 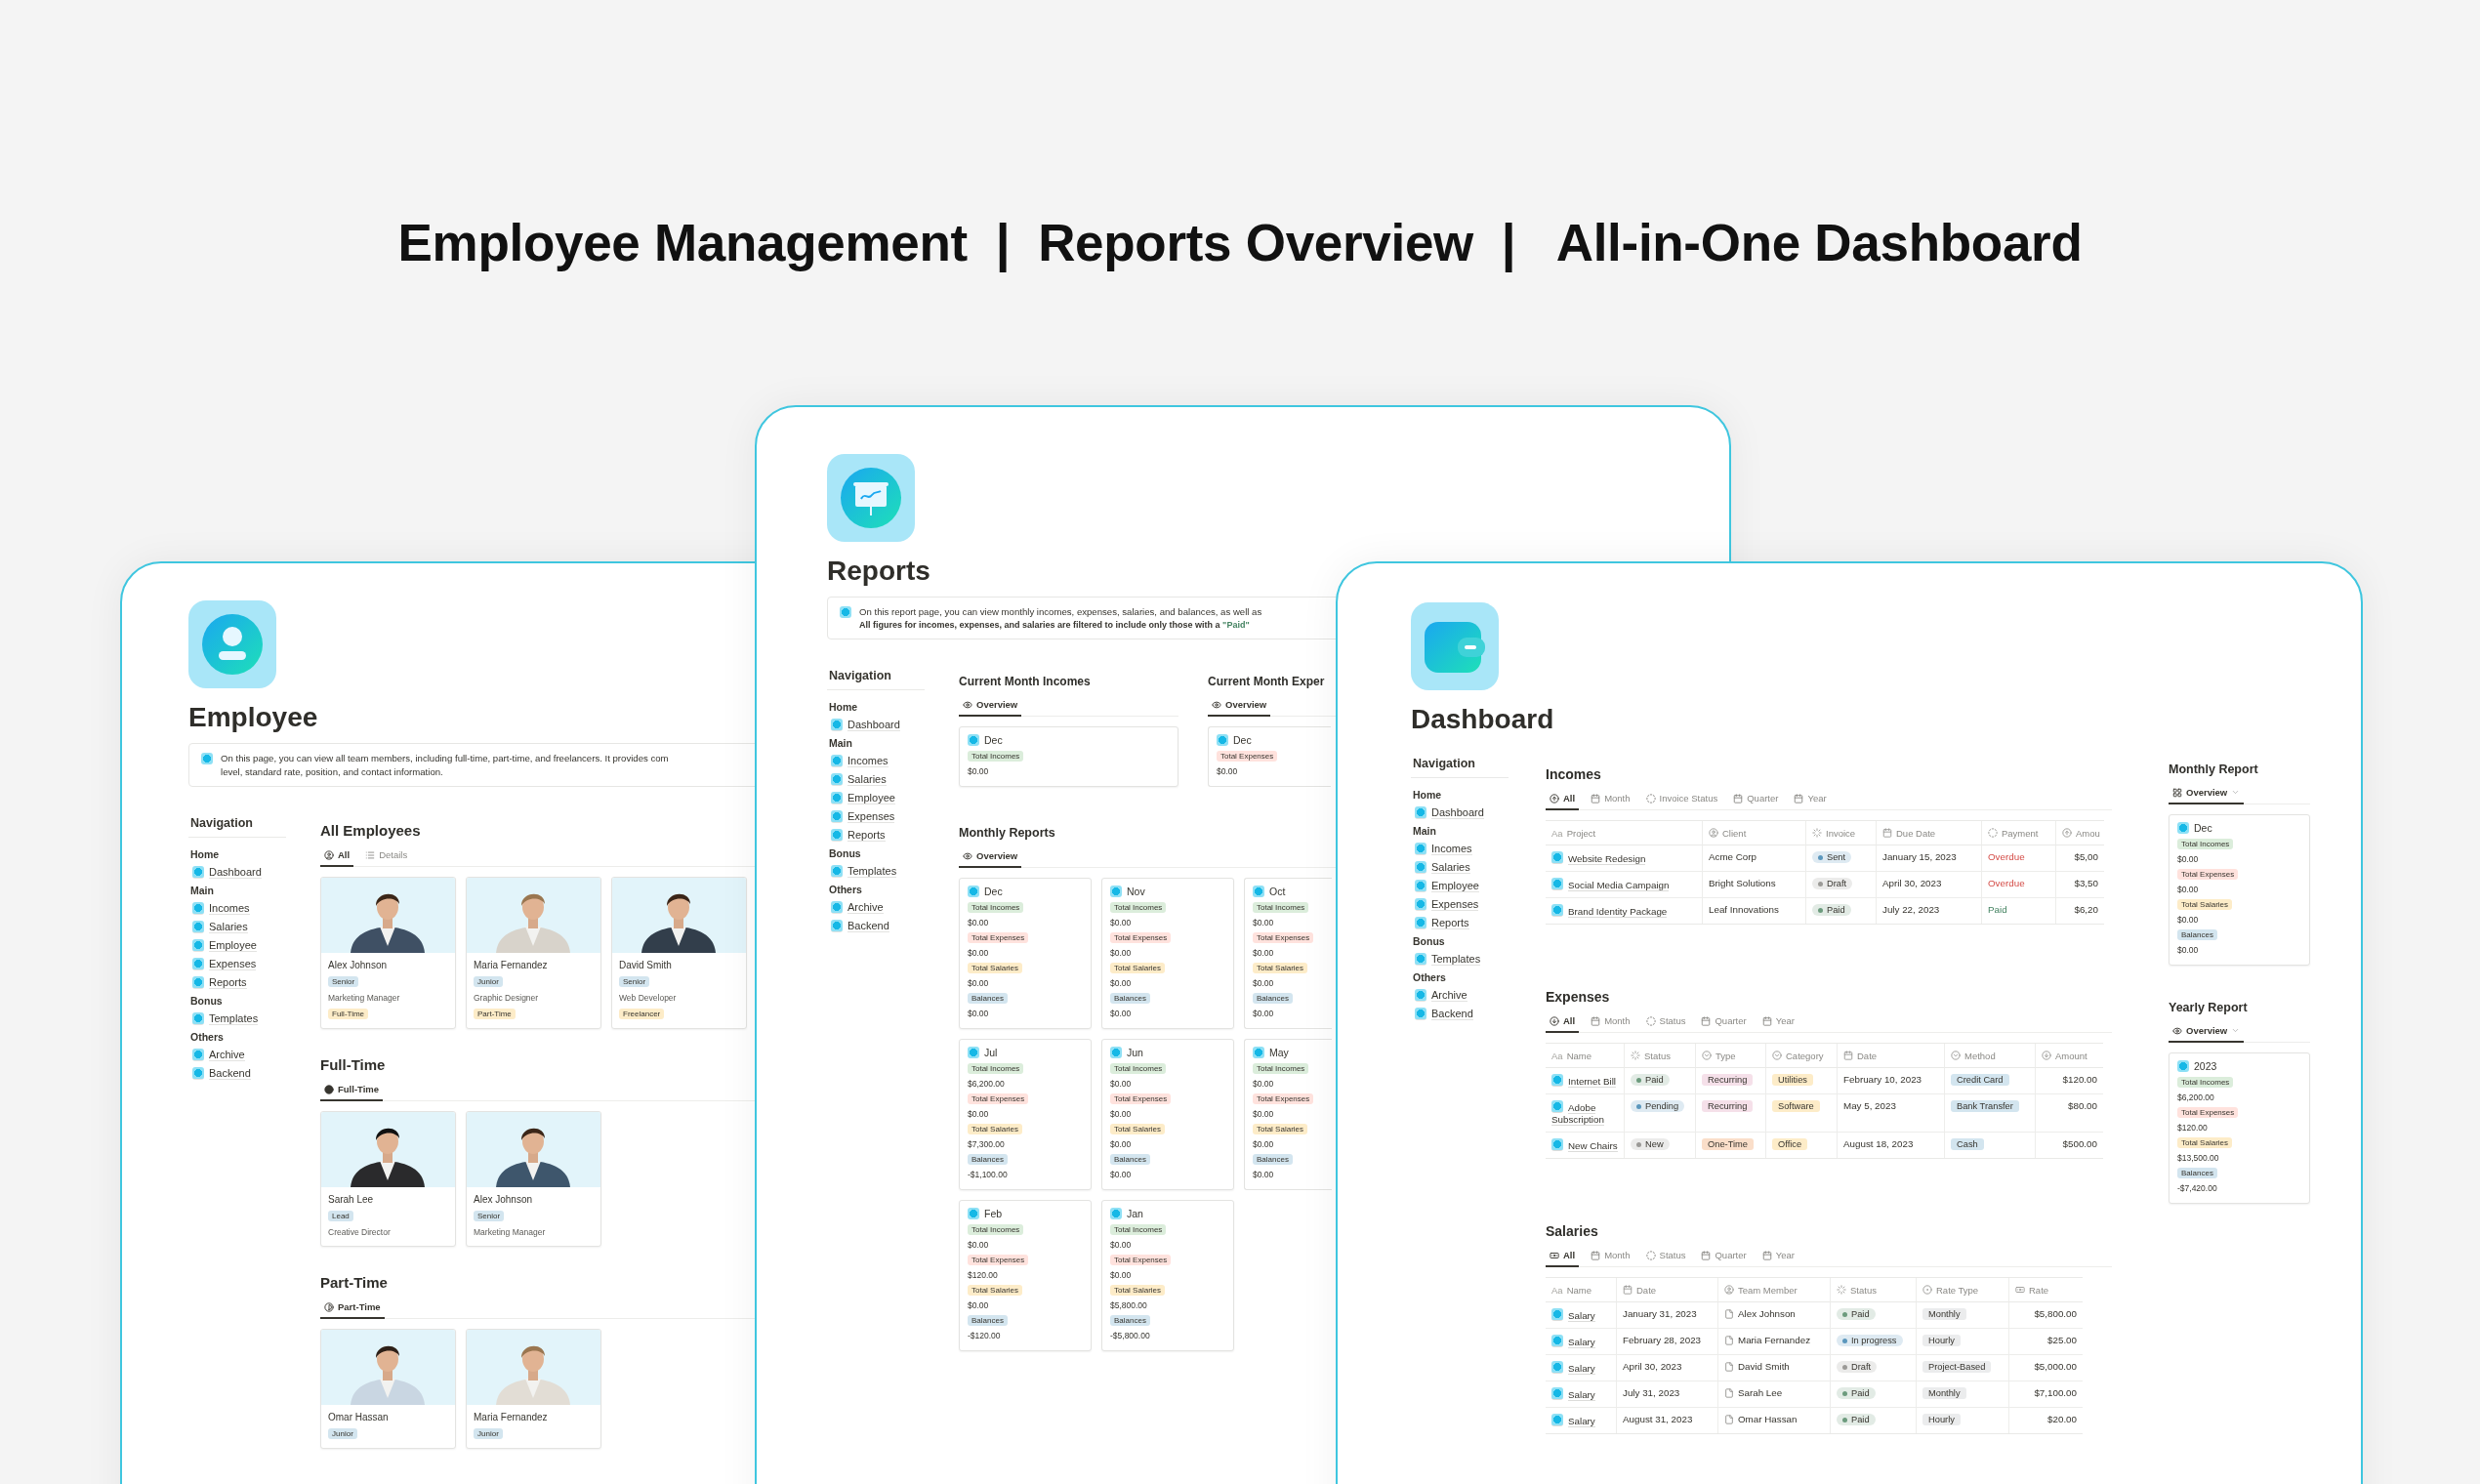 I want to click on row-title: Website Redesign, so click(x=1598, y=858).